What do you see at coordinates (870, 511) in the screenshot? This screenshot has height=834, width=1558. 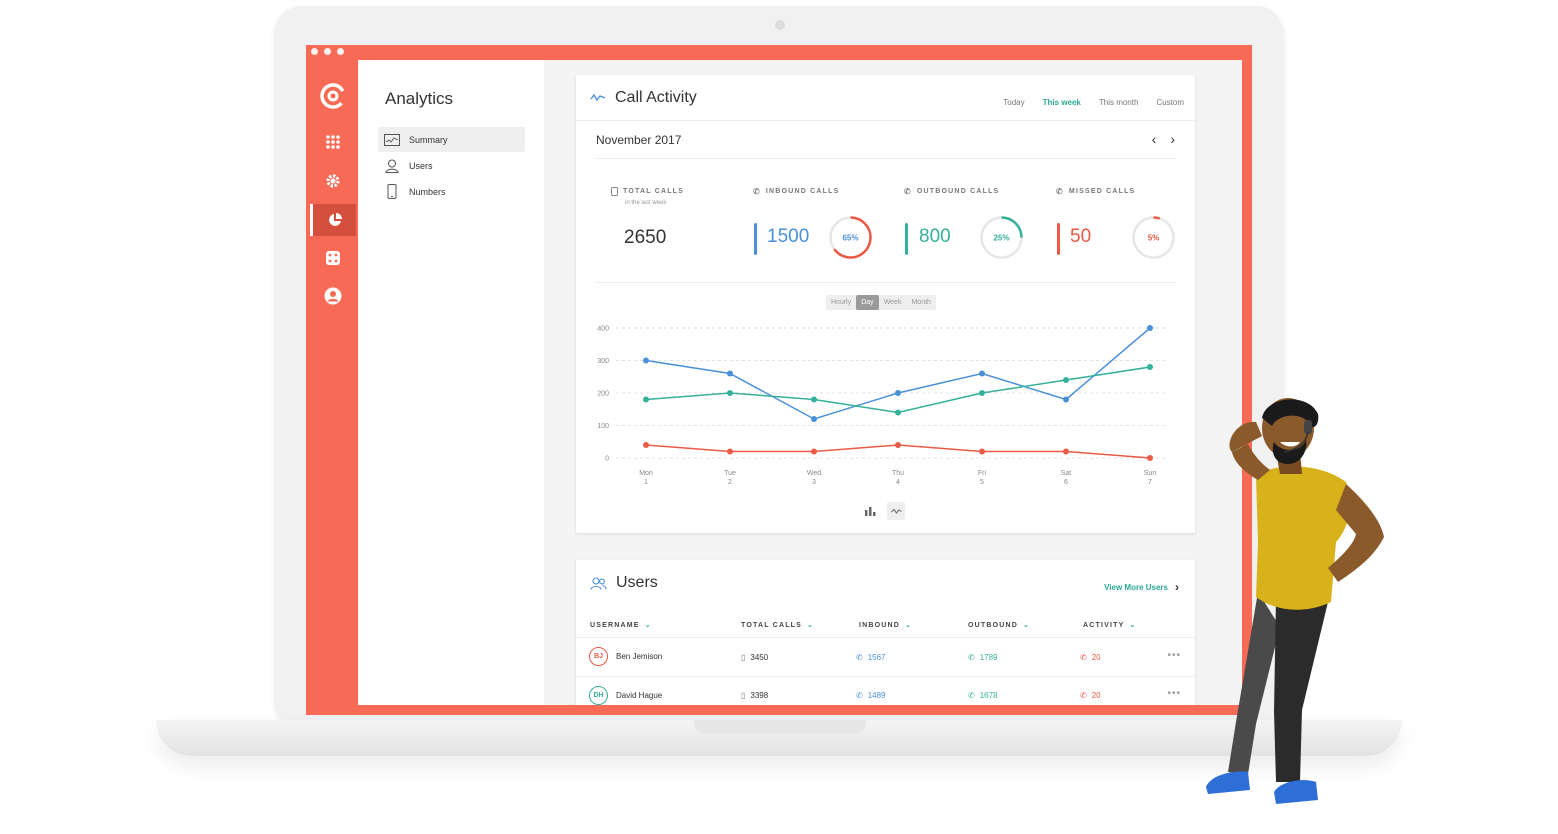 I see `bar-chart-icon` at bounding box center [870, 511].